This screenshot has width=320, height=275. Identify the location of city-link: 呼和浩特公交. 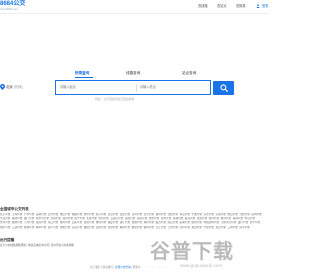
(211, 222).